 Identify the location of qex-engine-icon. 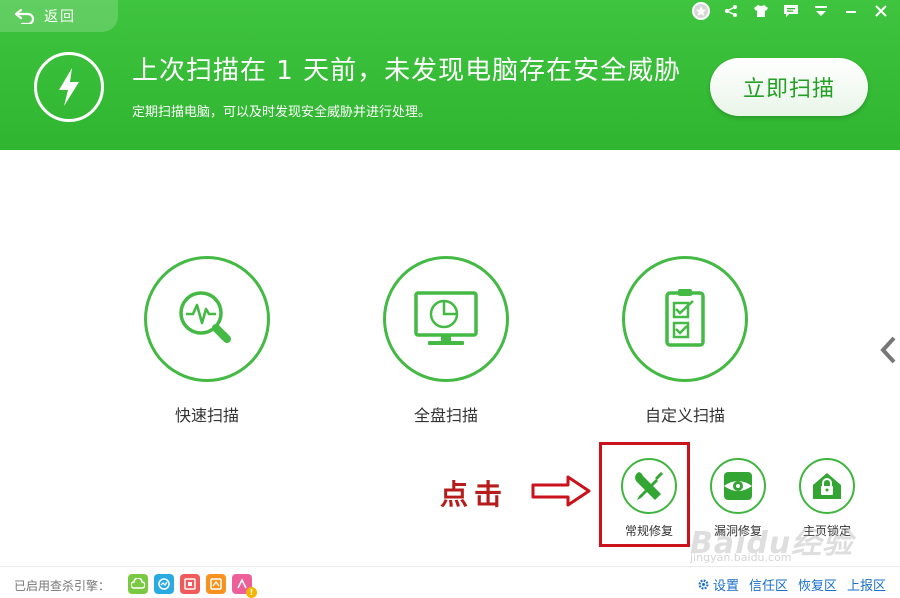
(190, 584).